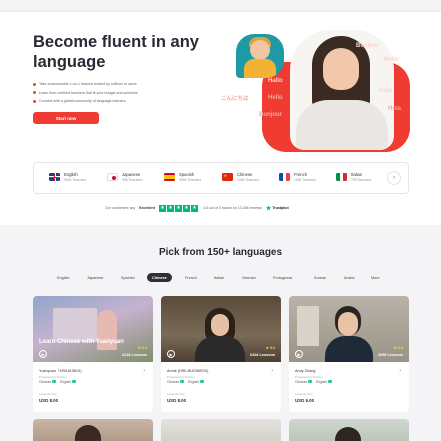 The height and width of the screenshot is (441, 441). I want to click on trust-rating-word: Excellent, so click(147, 208).